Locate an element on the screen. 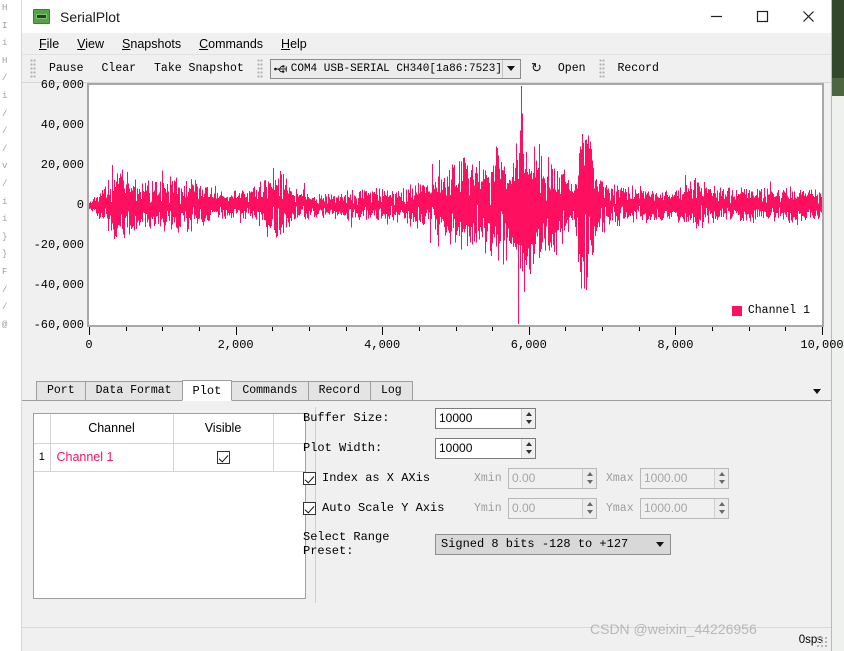 The height and width of the screenshot is (651, 844). xmin-stepper is located at coordinates (552, 478).